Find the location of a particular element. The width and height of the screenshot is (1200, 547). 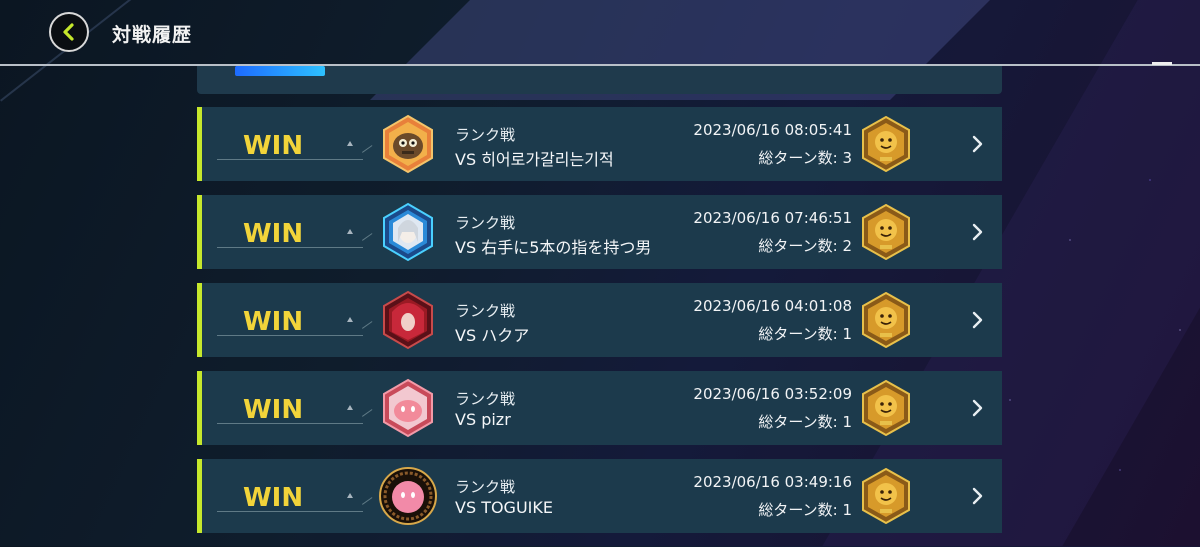

match-datetime: 2023/06/16 07:46:51 is located at coordinates (772, 218).